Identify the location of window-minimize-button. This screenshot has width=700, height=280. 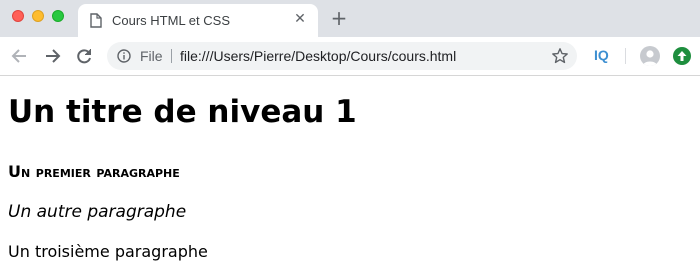
(38, 16).